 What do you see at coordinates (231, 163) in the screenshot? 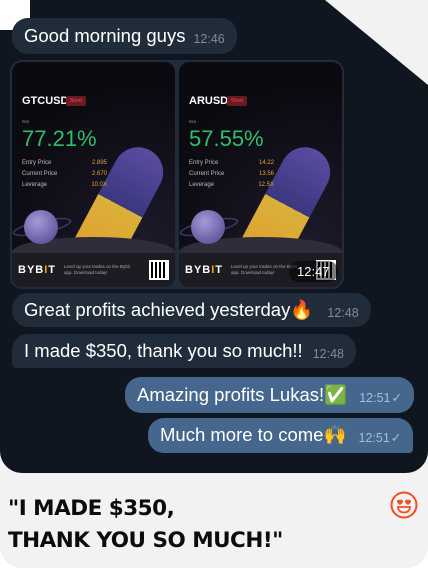
I see `trade-row: Entry Price 14.22` at bounding box center [231, 163].